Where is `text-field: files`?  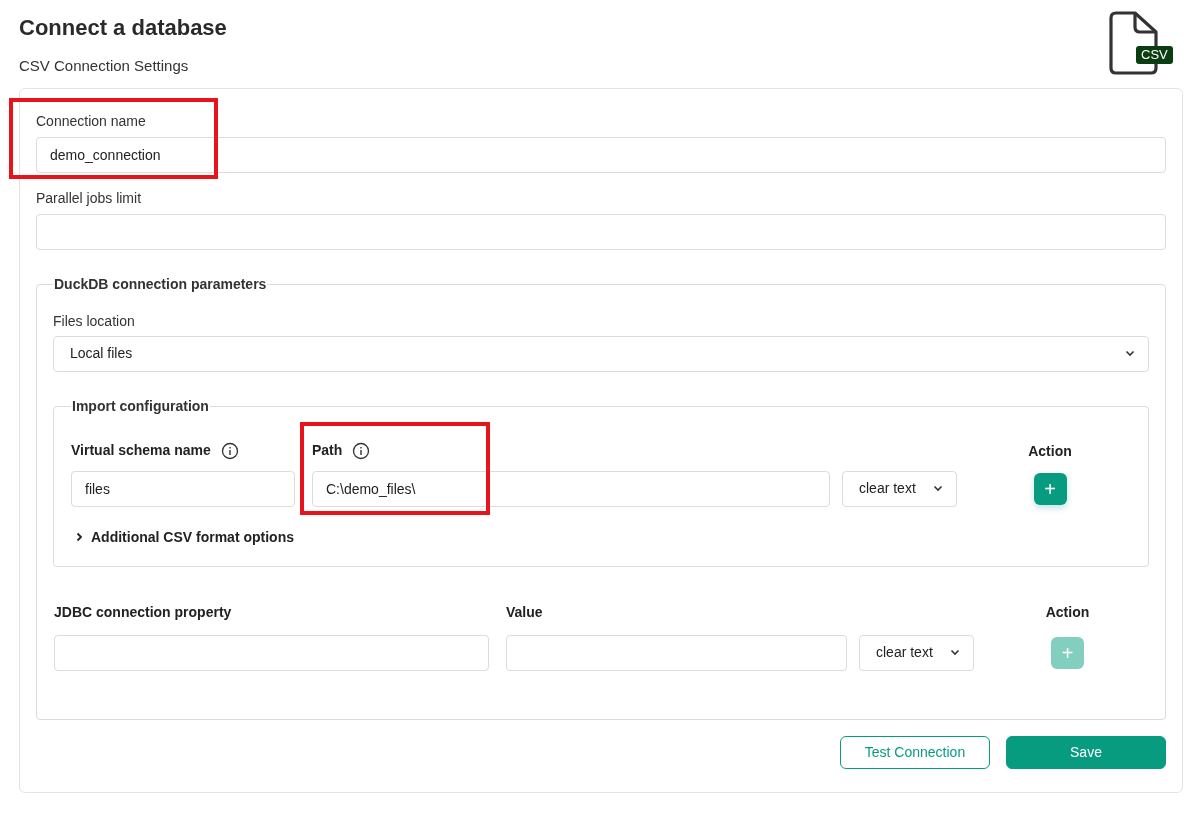
text-field: files is located at coordinates (183, 488).